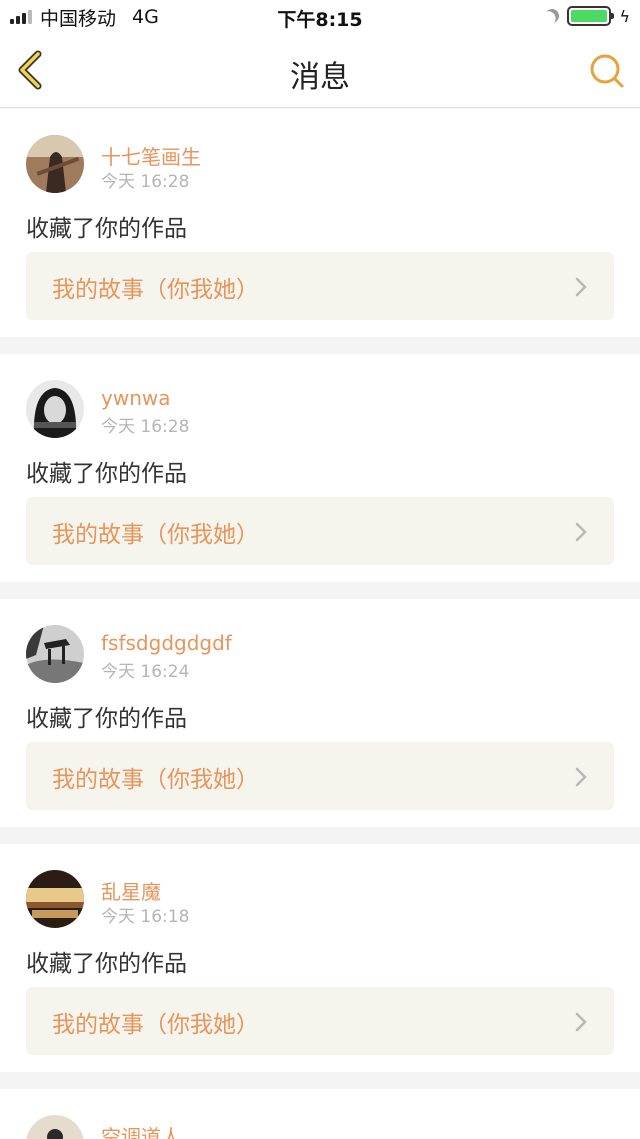 The image size is (640, 1139). What do you see at coordinates (145, 672) in the screenshot?
I see `message-time: 今天 16:24` at bounding box center [145, 672].